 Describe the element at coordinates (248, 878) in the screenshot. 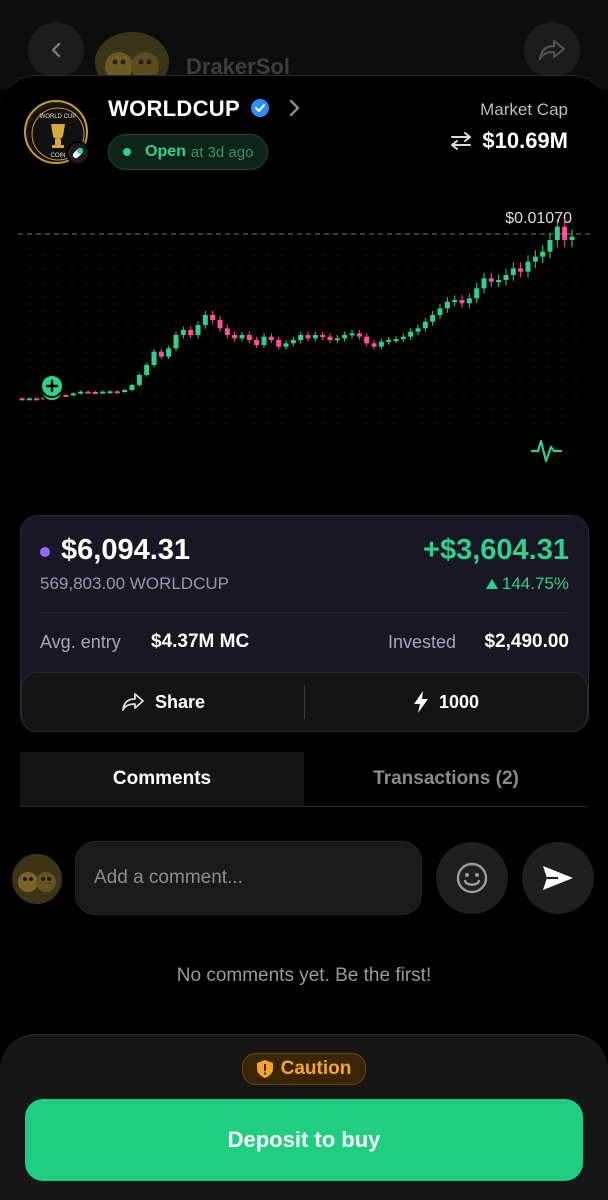

I see `comment-input` at that location.